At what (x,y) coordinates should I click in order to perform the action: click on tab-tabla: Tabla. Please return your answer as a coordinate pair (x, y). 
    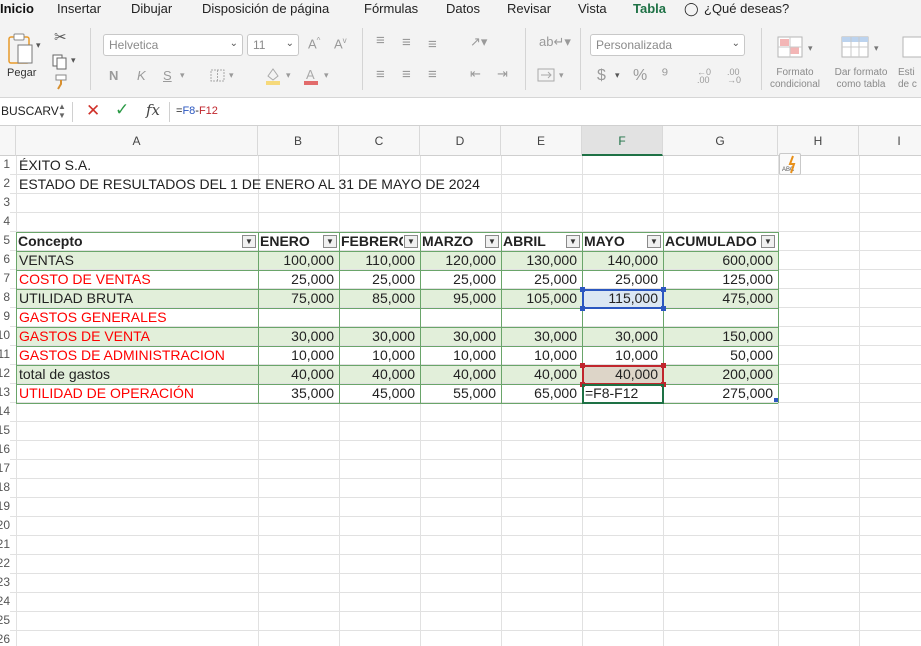
    Looking at the image, I should click on (649, 8).